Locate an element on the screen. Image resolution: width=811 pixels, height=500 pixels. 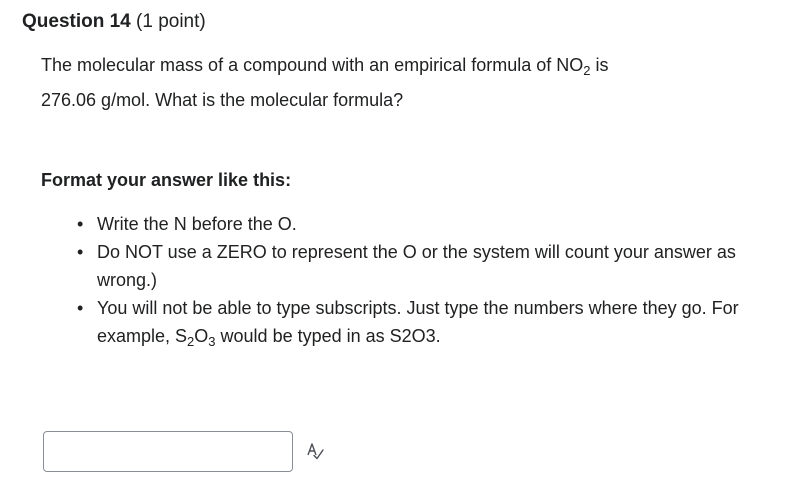
question-points: (1 point) is located at coordinates (171, 21).